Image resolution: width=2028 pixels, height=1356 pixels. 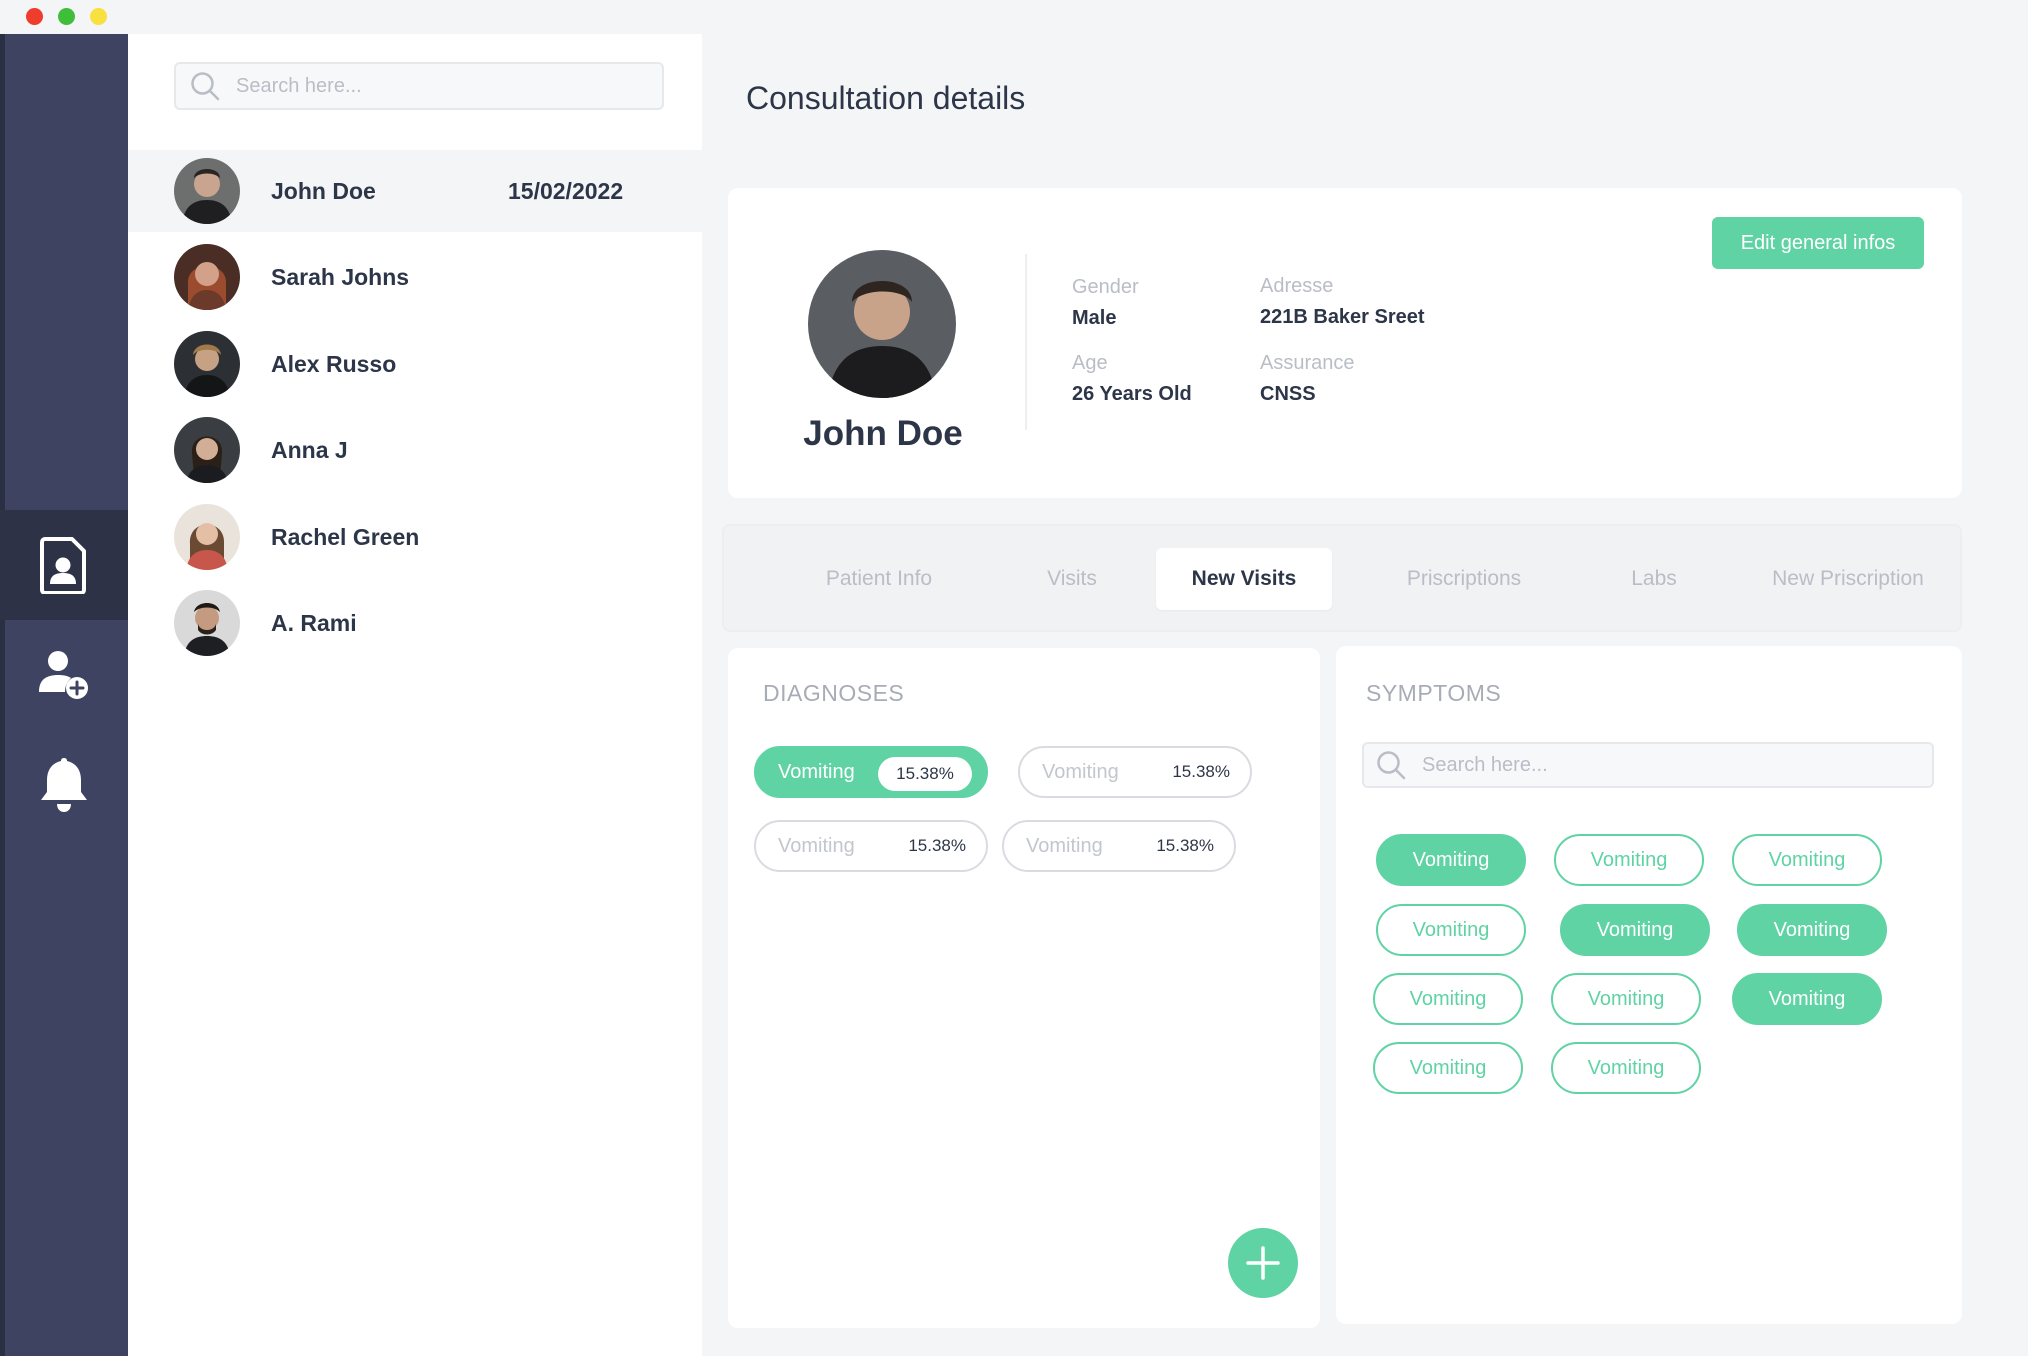 I want to click on tab-labs: Labs, so click(x=1654, y=579).